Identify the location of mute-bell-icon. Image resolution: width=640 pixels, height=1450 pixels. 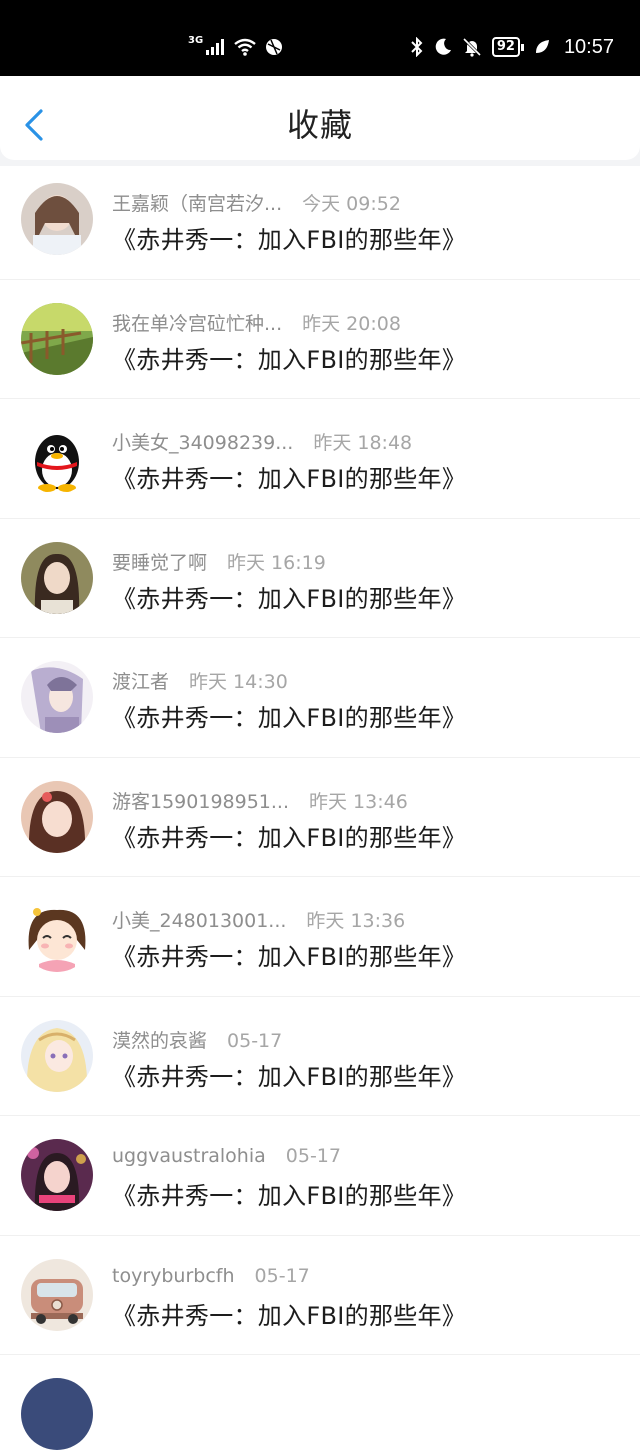
(471, 47).